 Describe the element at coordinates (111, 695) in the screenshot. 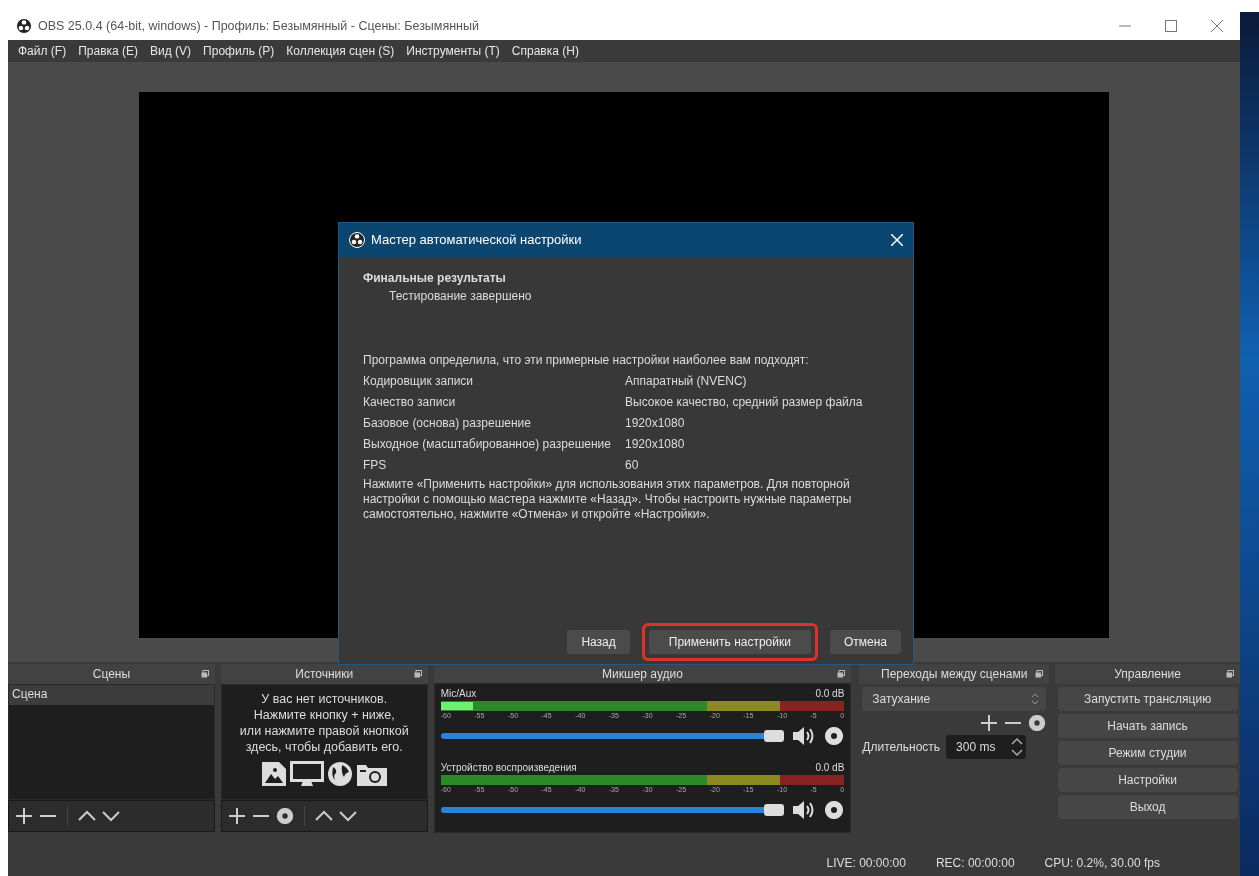

I see `scene-item: Сцена` at that location.